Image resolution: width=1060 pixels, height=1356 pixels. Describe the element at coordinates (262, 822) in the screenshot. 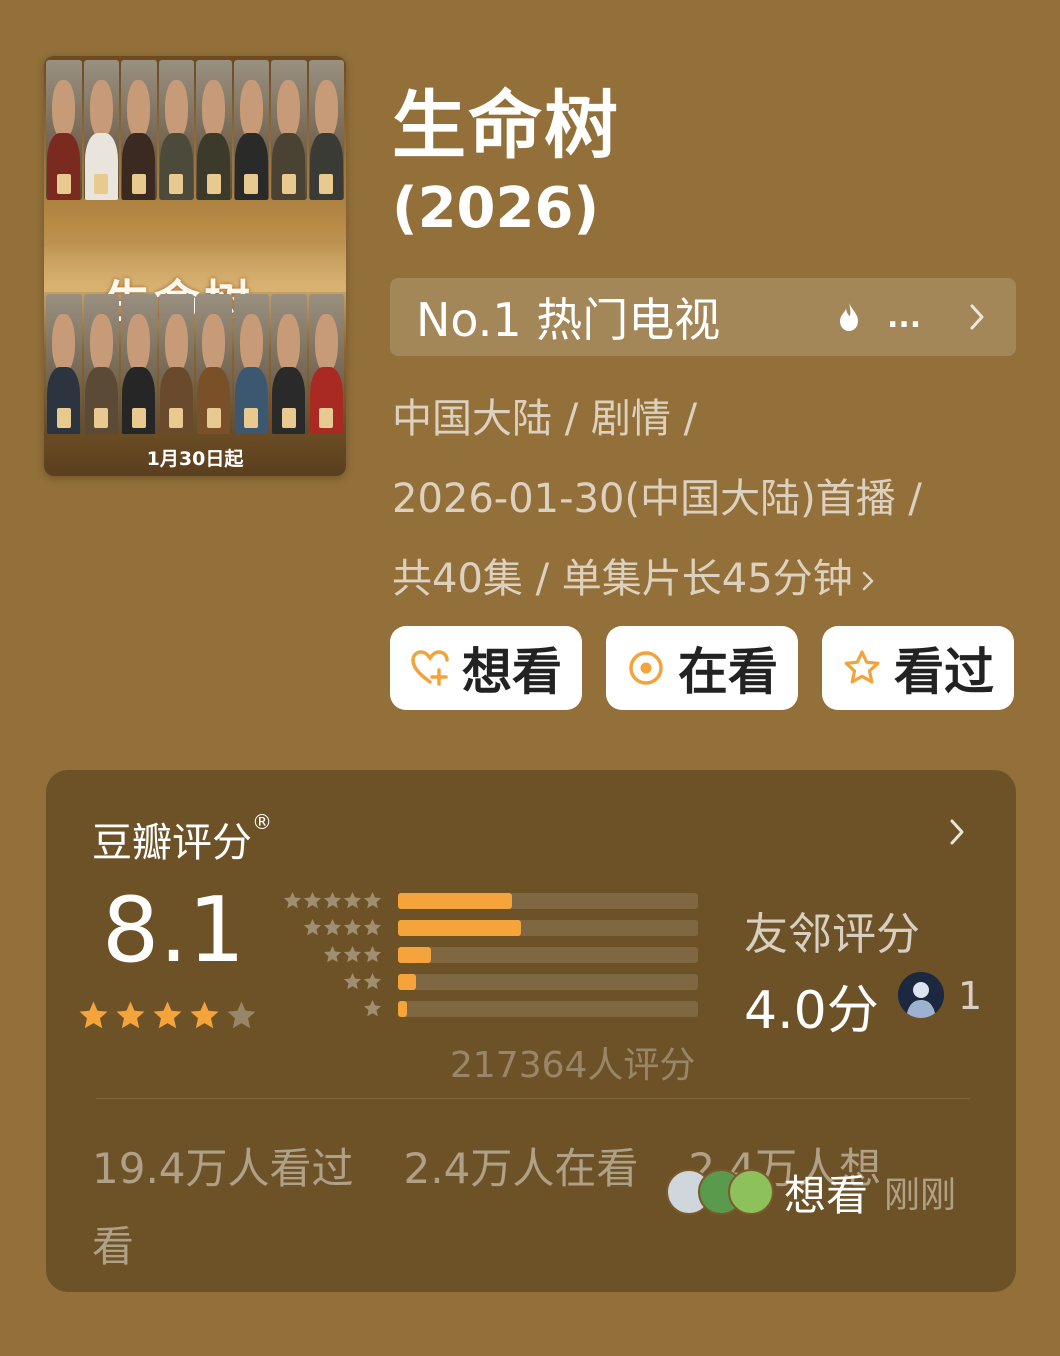

I see `registered-mark: ®` at that location.